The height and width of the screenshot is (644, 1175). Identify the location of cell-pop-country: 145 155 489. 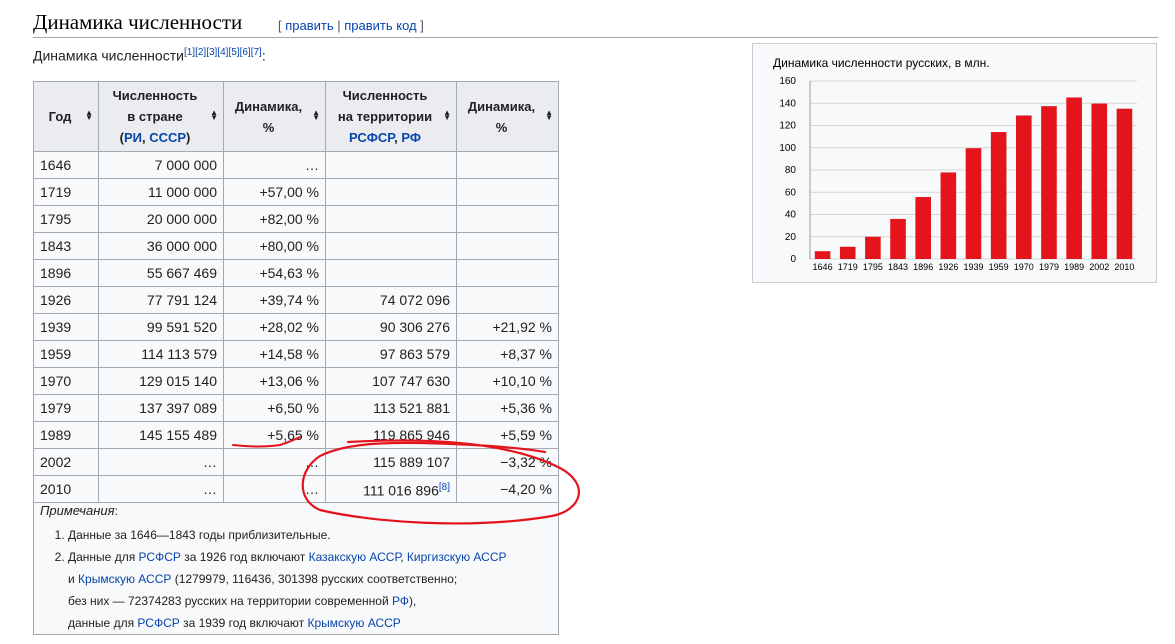
(161, 435).